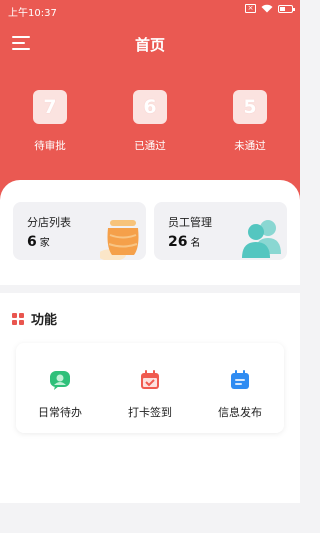  Describe the element at coordinates (240, 379) in the screenshot. I see `notice-icon` at that location.